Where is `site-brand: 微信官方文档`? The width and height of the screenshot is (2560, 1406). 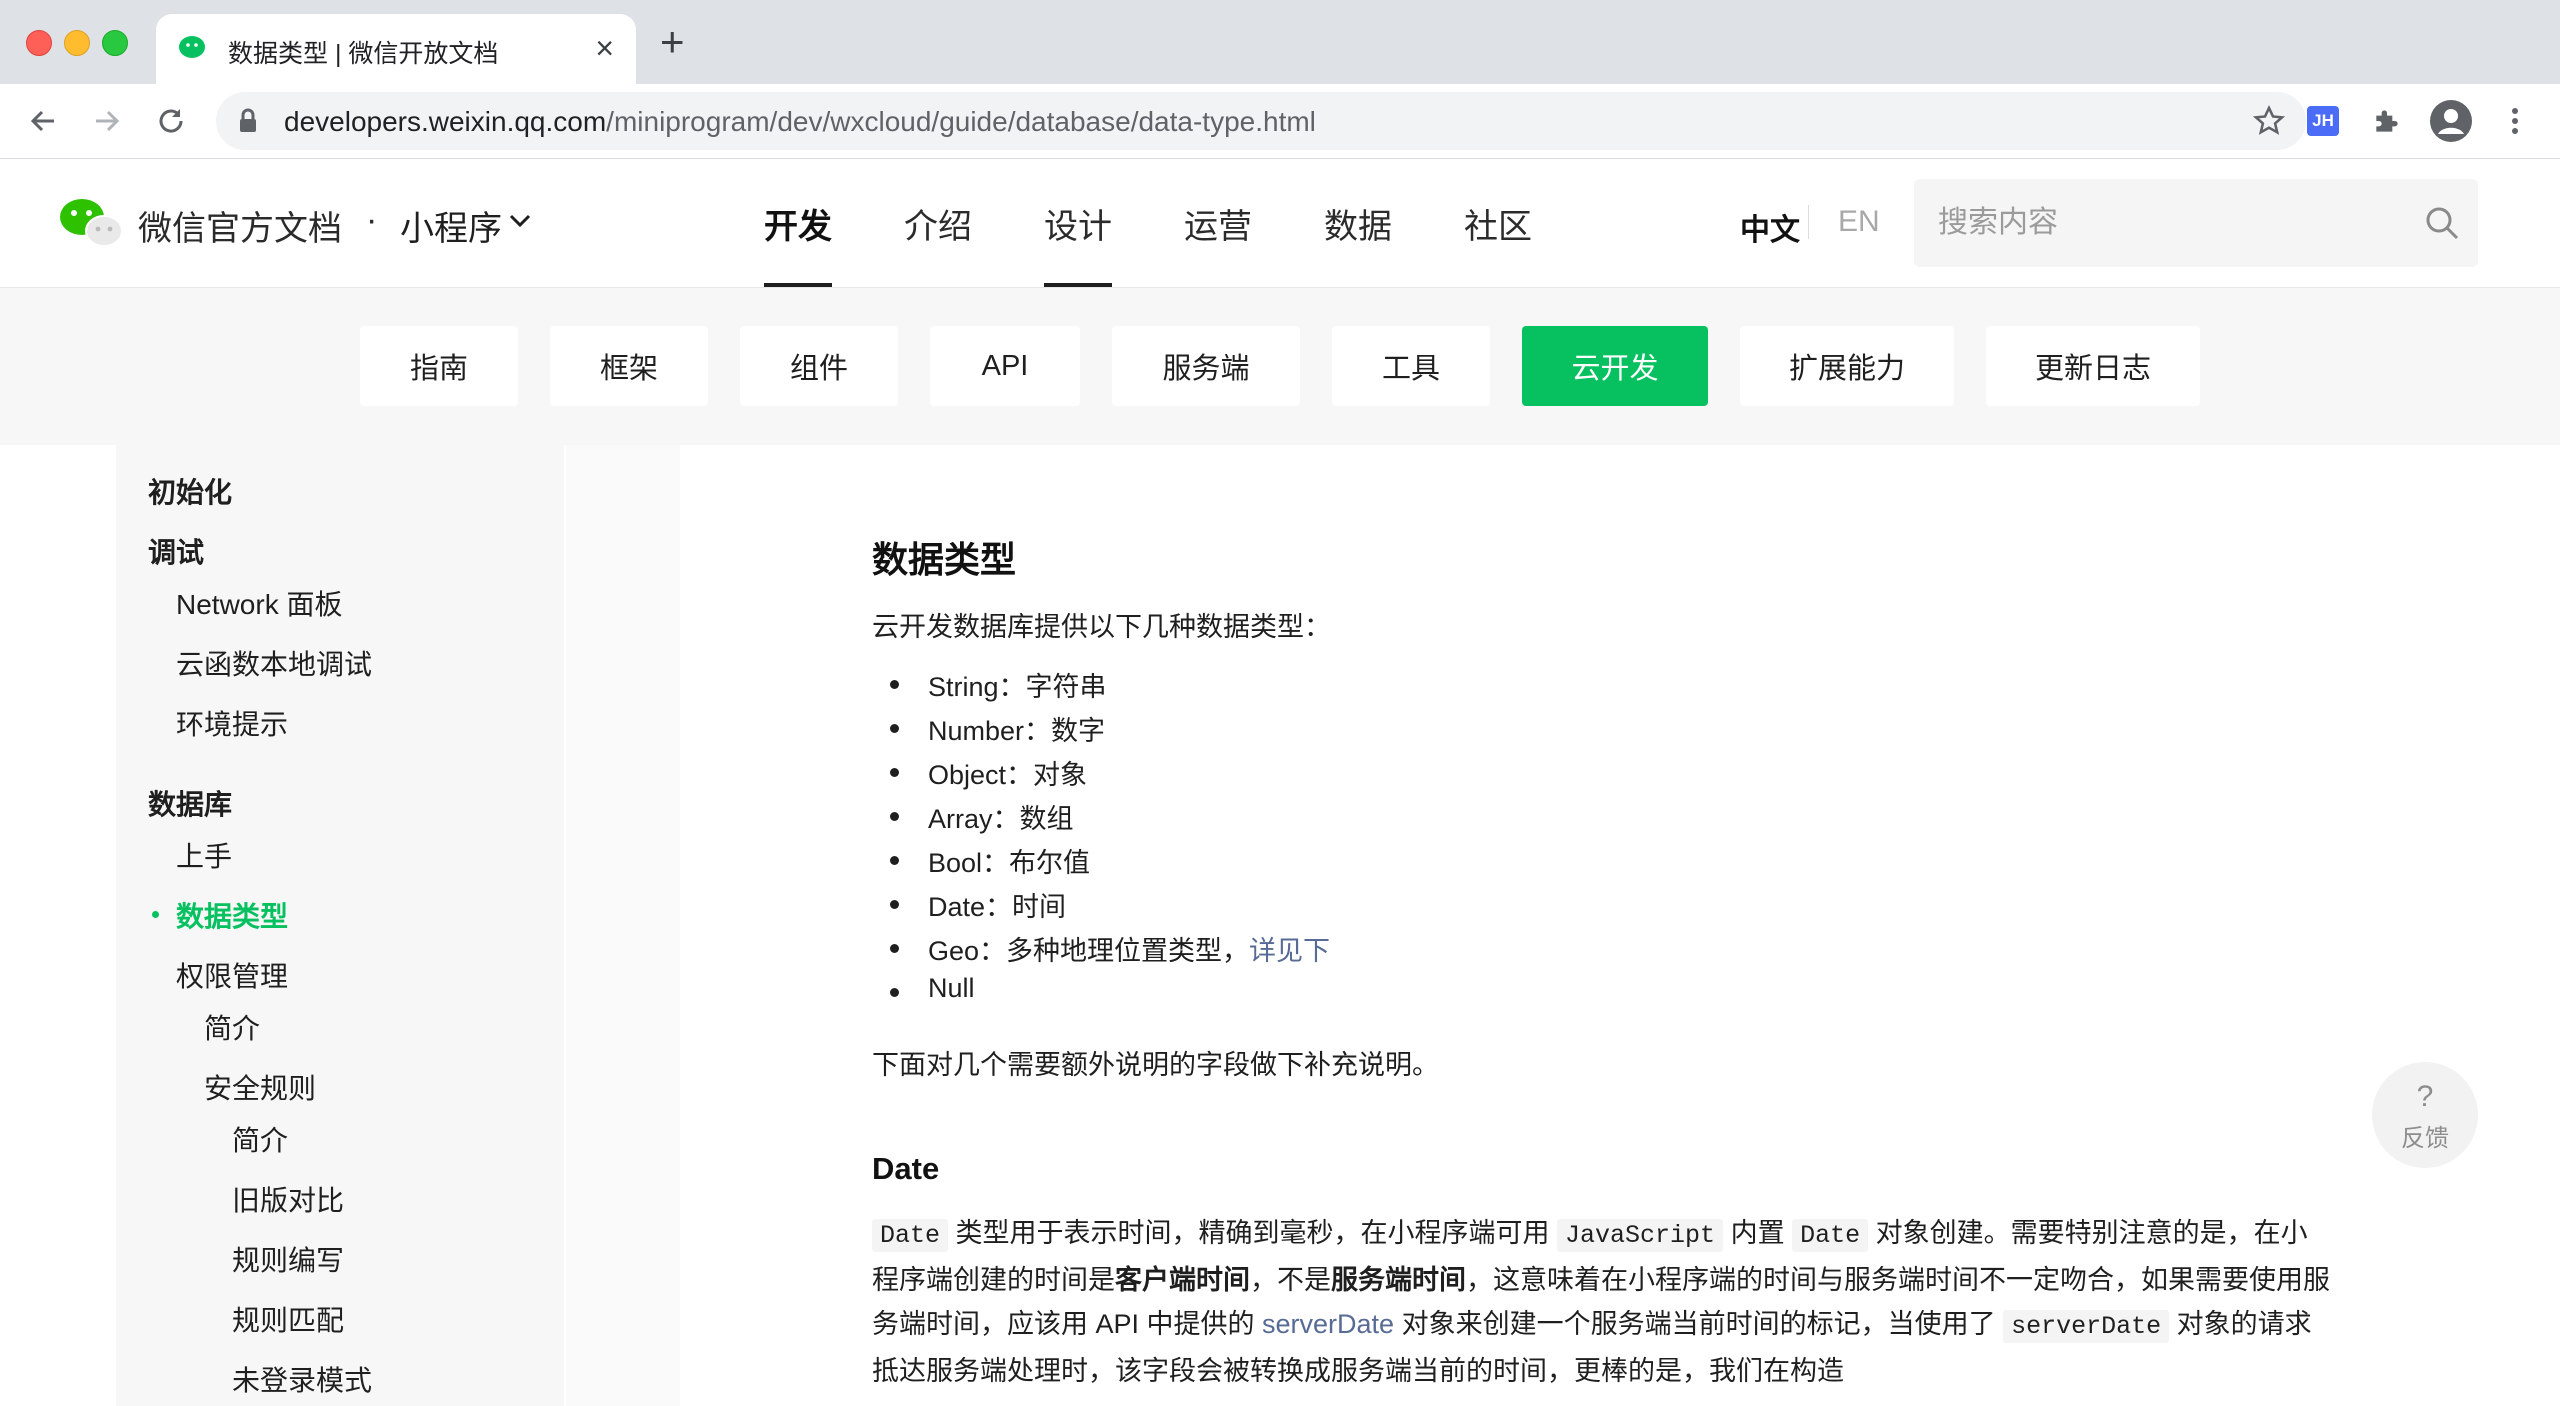 site-brand: 微信官方文档 is located at coordinates (240, 225).